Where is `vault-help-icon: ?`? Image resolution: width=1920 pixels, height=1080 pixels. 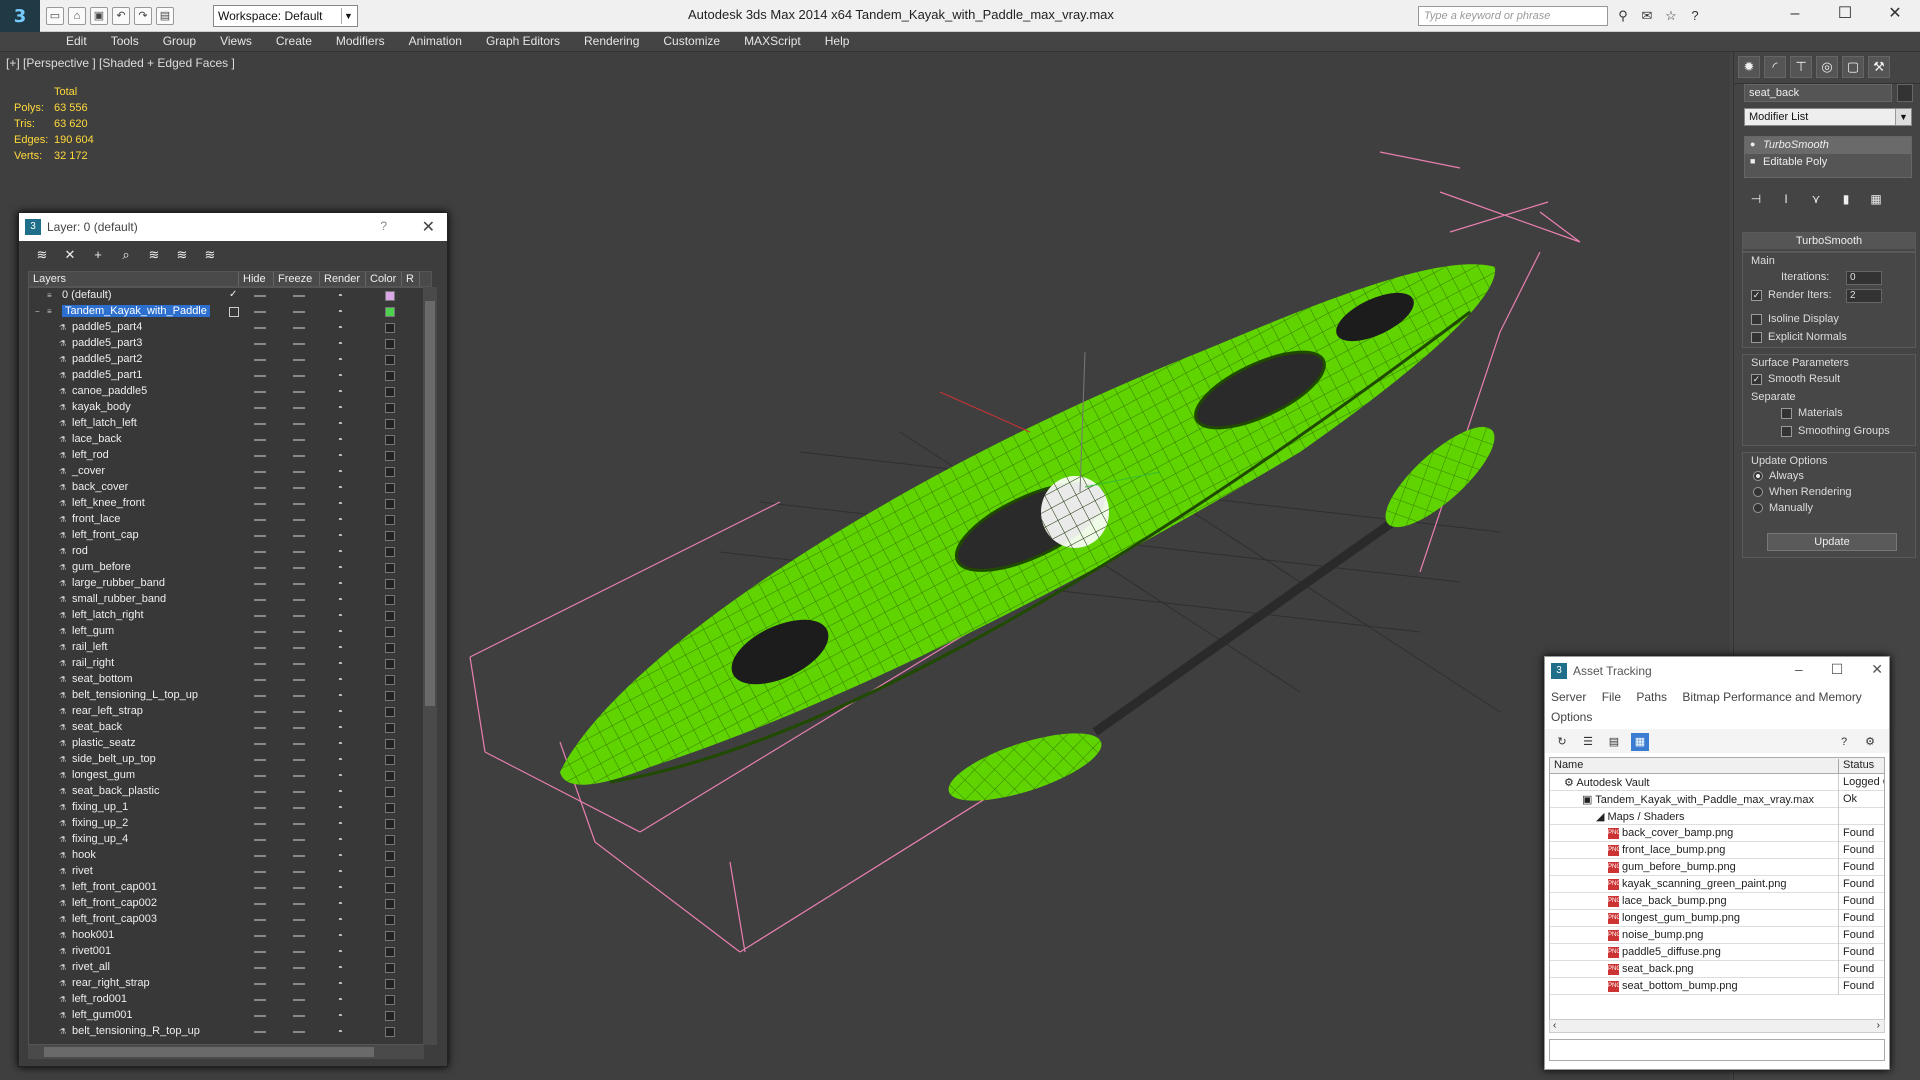
vault-help-icon: ? is located at coordinates (1844, 742).